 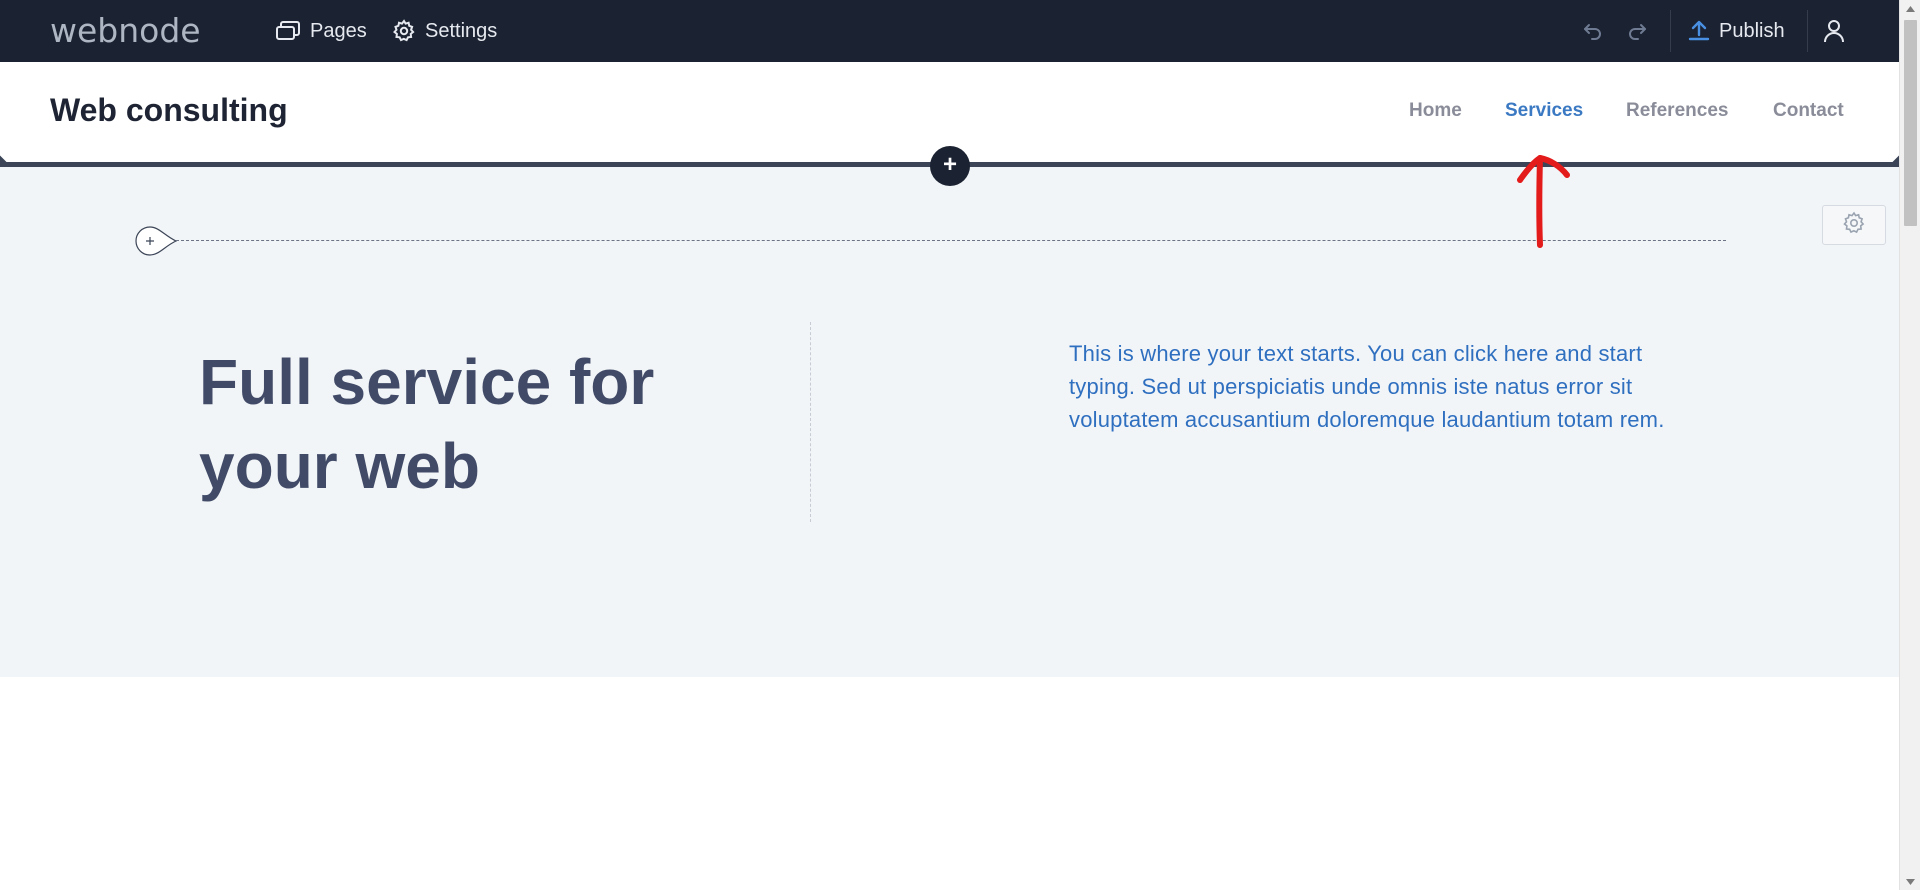 I want to click on user-account-button, so click(x=1834, y=31).